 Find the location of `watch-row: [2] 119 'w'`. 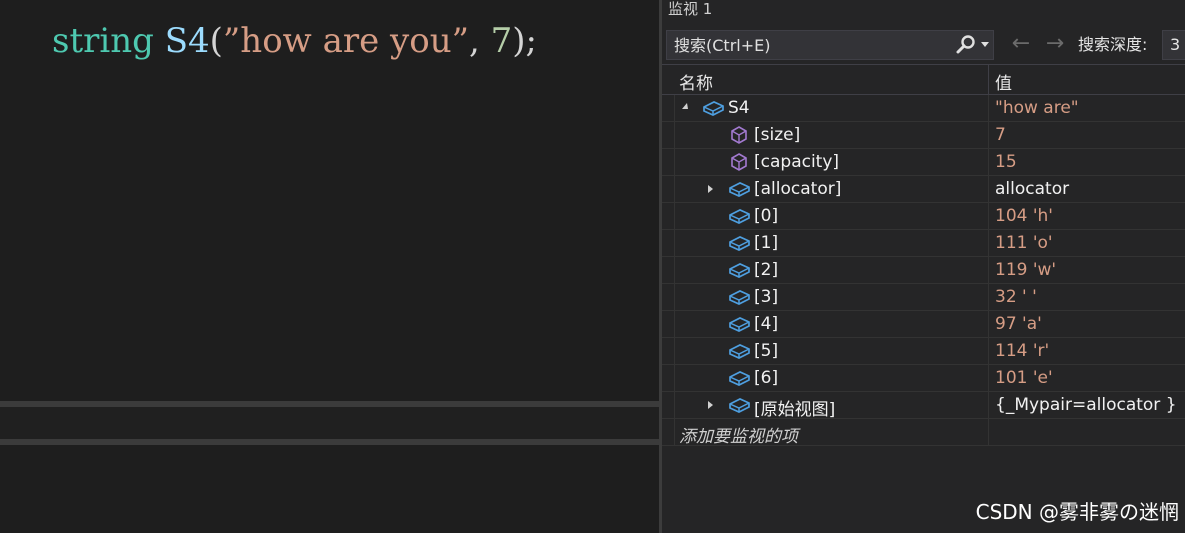

watch-row: [2] 119 'w' is located at coordinates (923, 270).